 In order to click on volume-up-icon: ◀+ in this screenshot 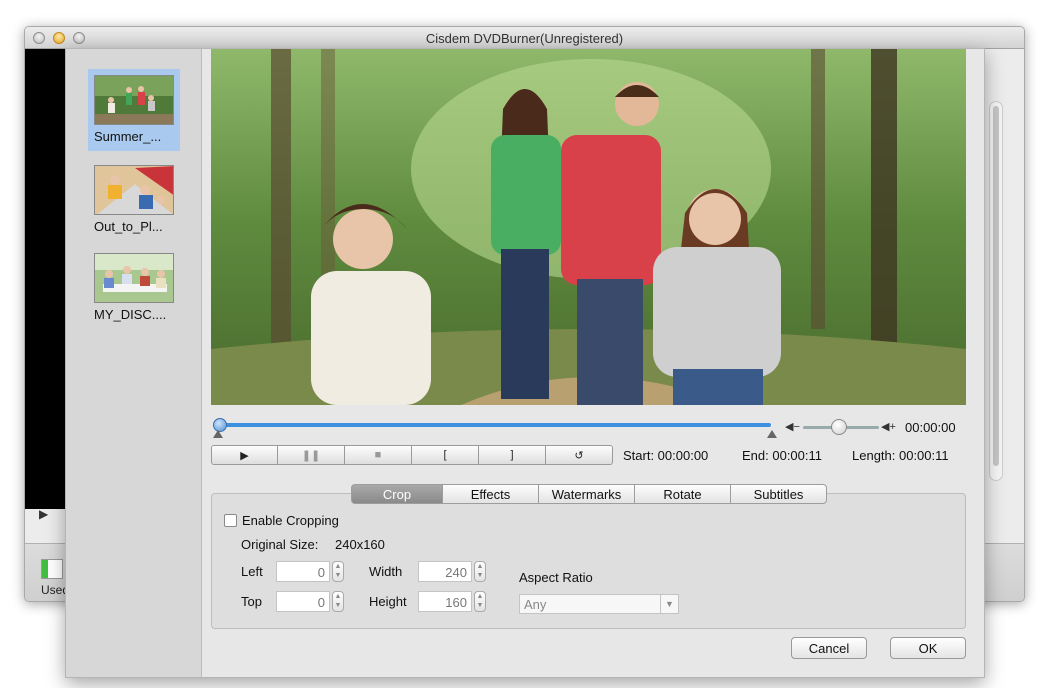, I will do `click(888, 426)`.